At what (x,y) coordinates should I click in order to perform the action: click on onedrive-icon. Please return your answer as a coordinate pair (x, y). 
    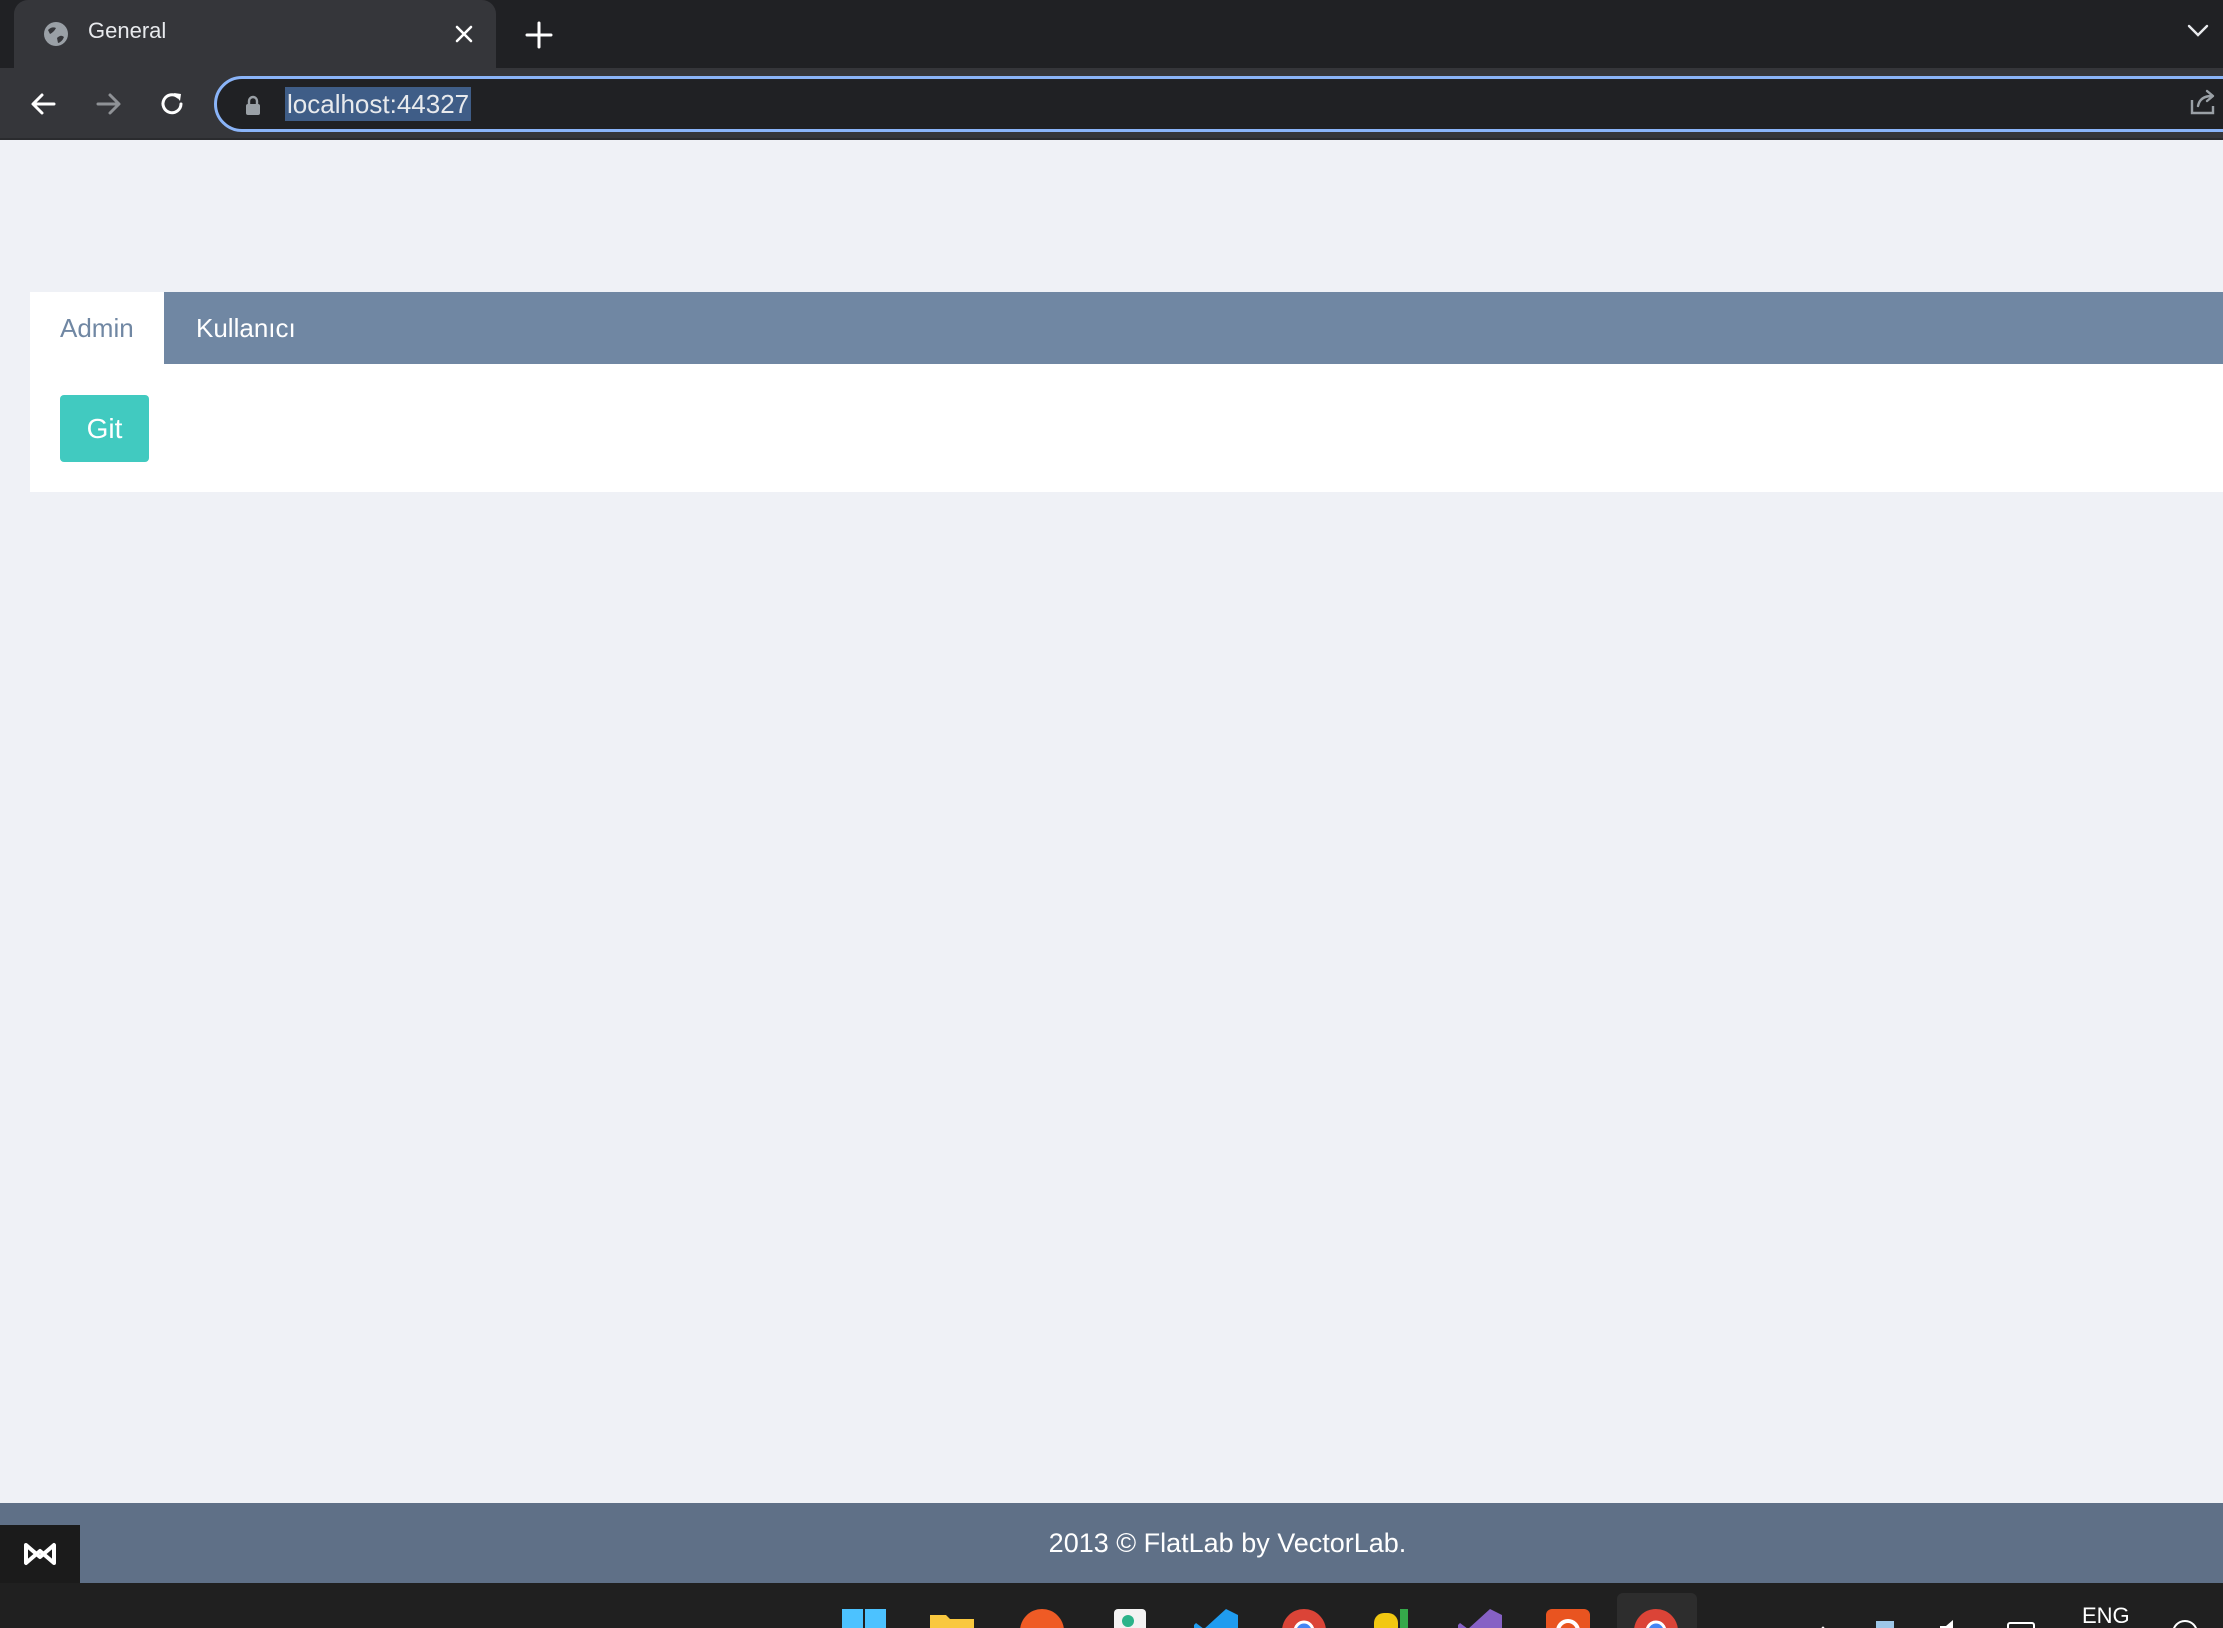
    Looking at the image, I should click on (1885, 1621).